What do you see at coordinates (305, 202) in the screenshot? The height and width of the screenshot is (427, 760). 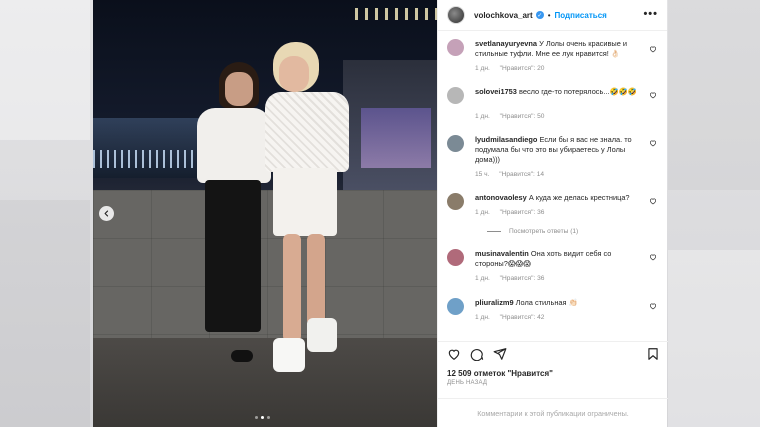 I see `person-right-skirt` at bounding box center [305, 202].